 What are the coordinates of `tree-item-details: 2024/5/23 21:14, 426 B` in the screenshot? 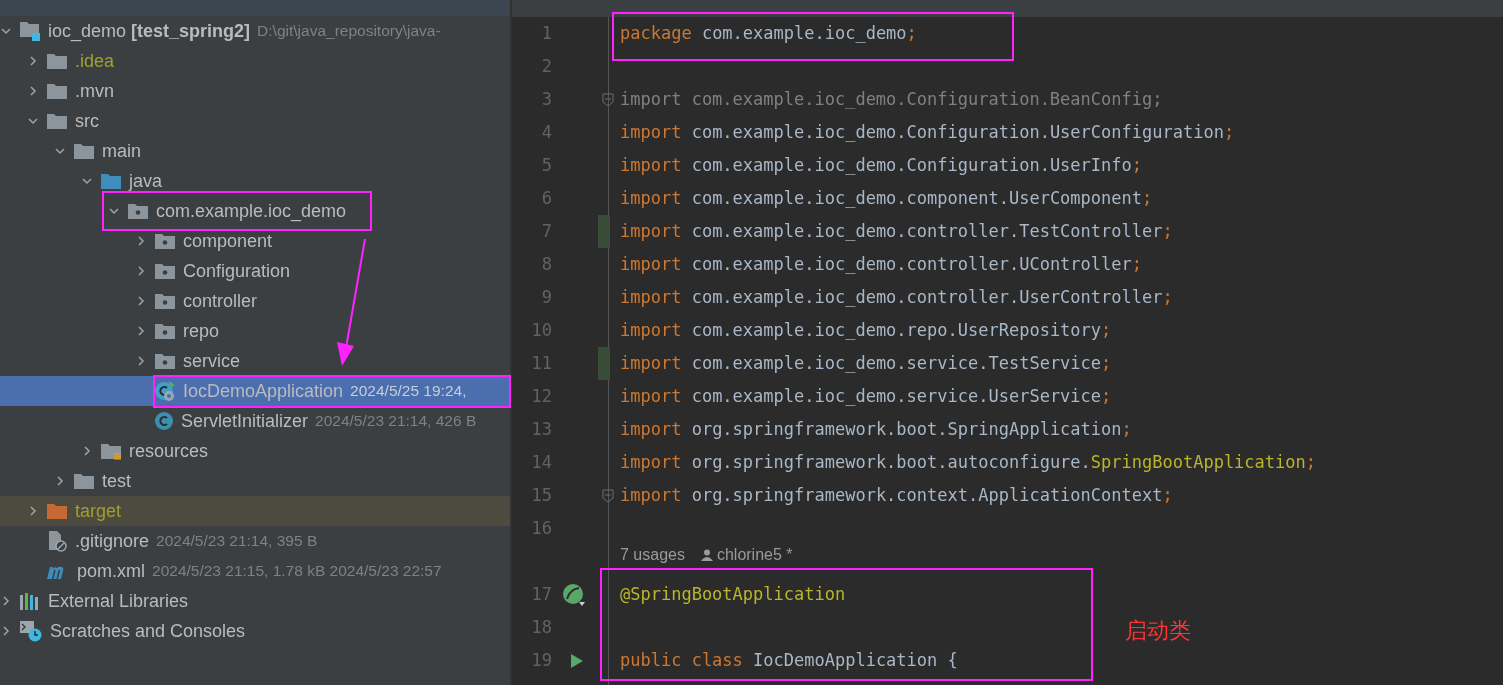 It's located at (396, 421).